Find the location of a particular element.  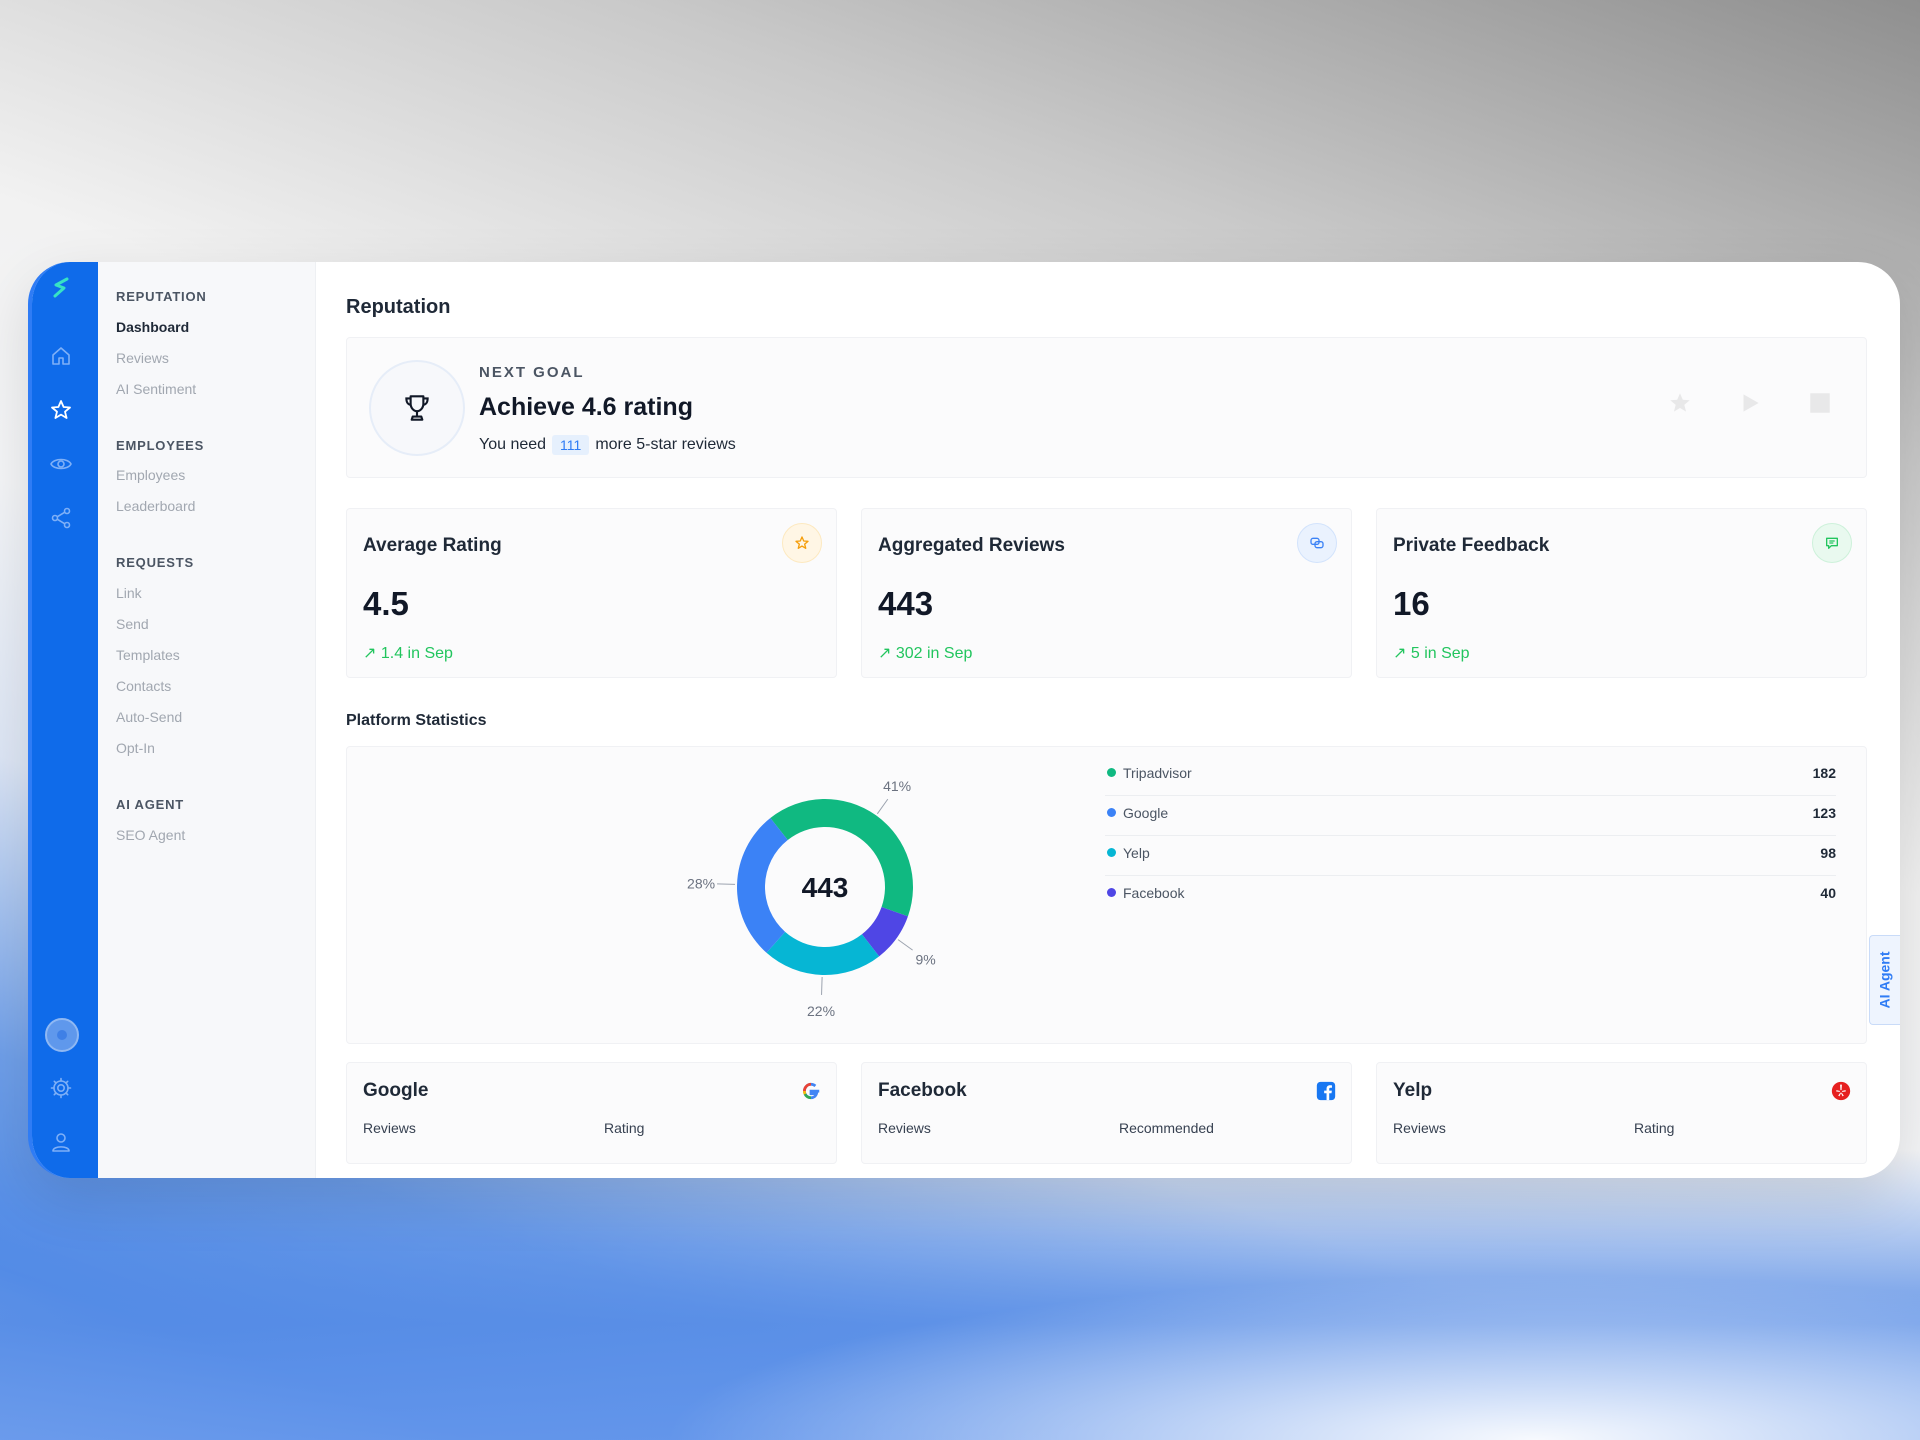

ai-agent-tab-label: AI Agent is located at coordinates (1885, 980).